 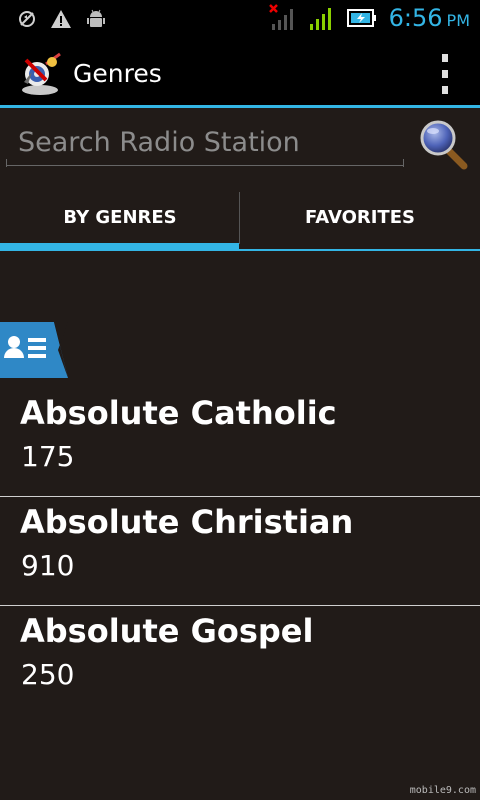 What do you see at coordinates (320, 19) in the screenshot?
I see `signal-strength-icon` at bounding box center [320, 19].